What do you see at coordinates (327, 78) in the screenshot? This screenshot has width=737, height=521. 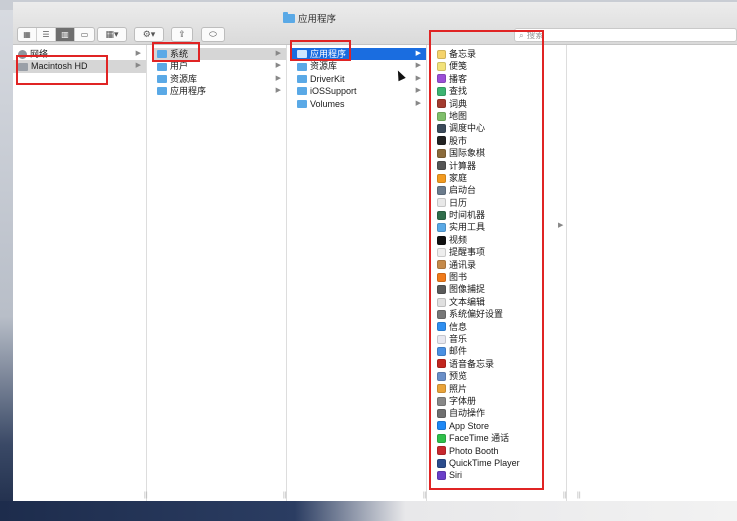 I see `list-item-label: DriverKit` at bounding box center [327, 78].